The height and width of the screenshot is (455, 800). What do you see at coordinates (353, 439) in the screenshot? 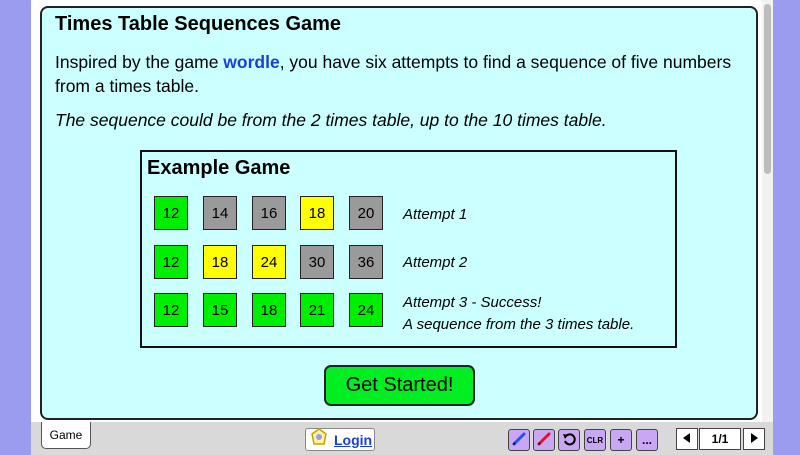
I see `login-label: Login` at bounding box center [353, 439].